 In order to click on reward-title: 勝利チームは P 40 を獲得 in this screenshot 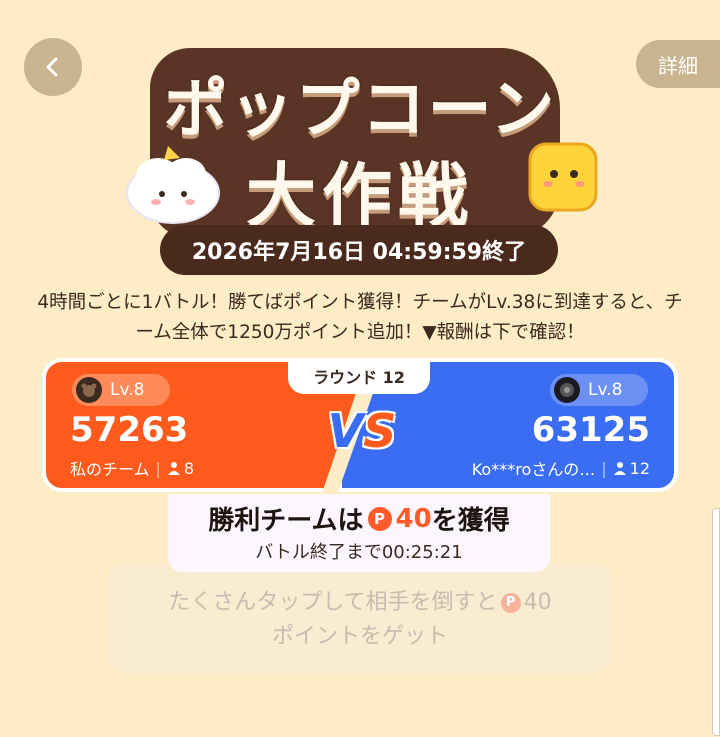, I will do `click(359, 518)`.